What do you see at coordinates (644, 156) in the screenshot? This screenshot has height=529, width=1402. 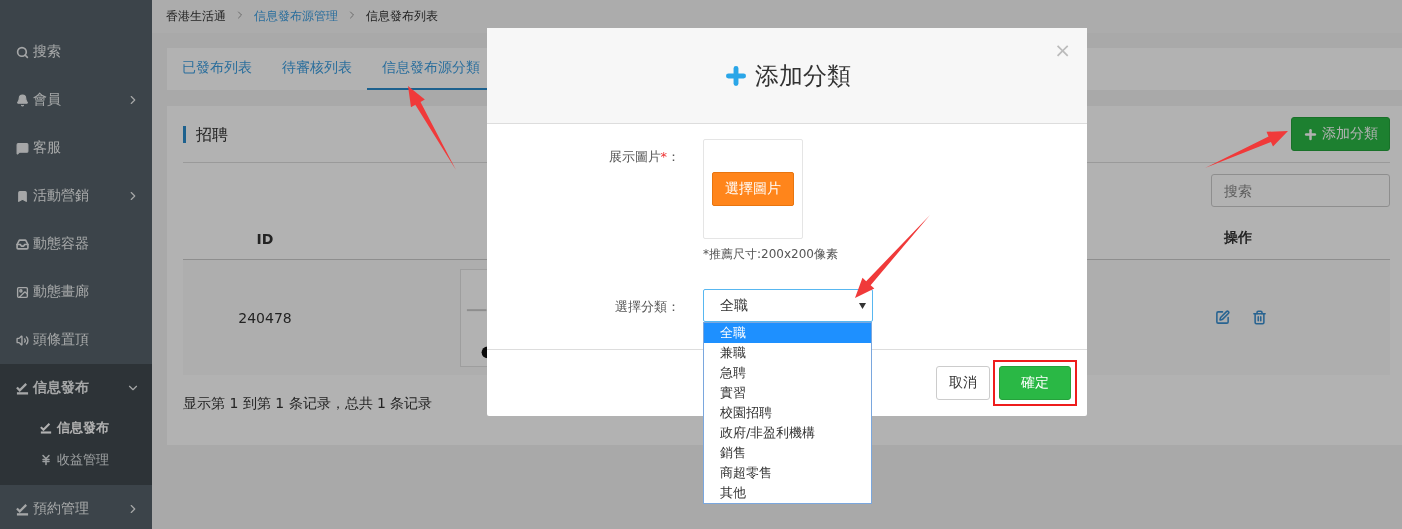 I see `field-label: 展示圖片*：` at bounding box center [644, 156].